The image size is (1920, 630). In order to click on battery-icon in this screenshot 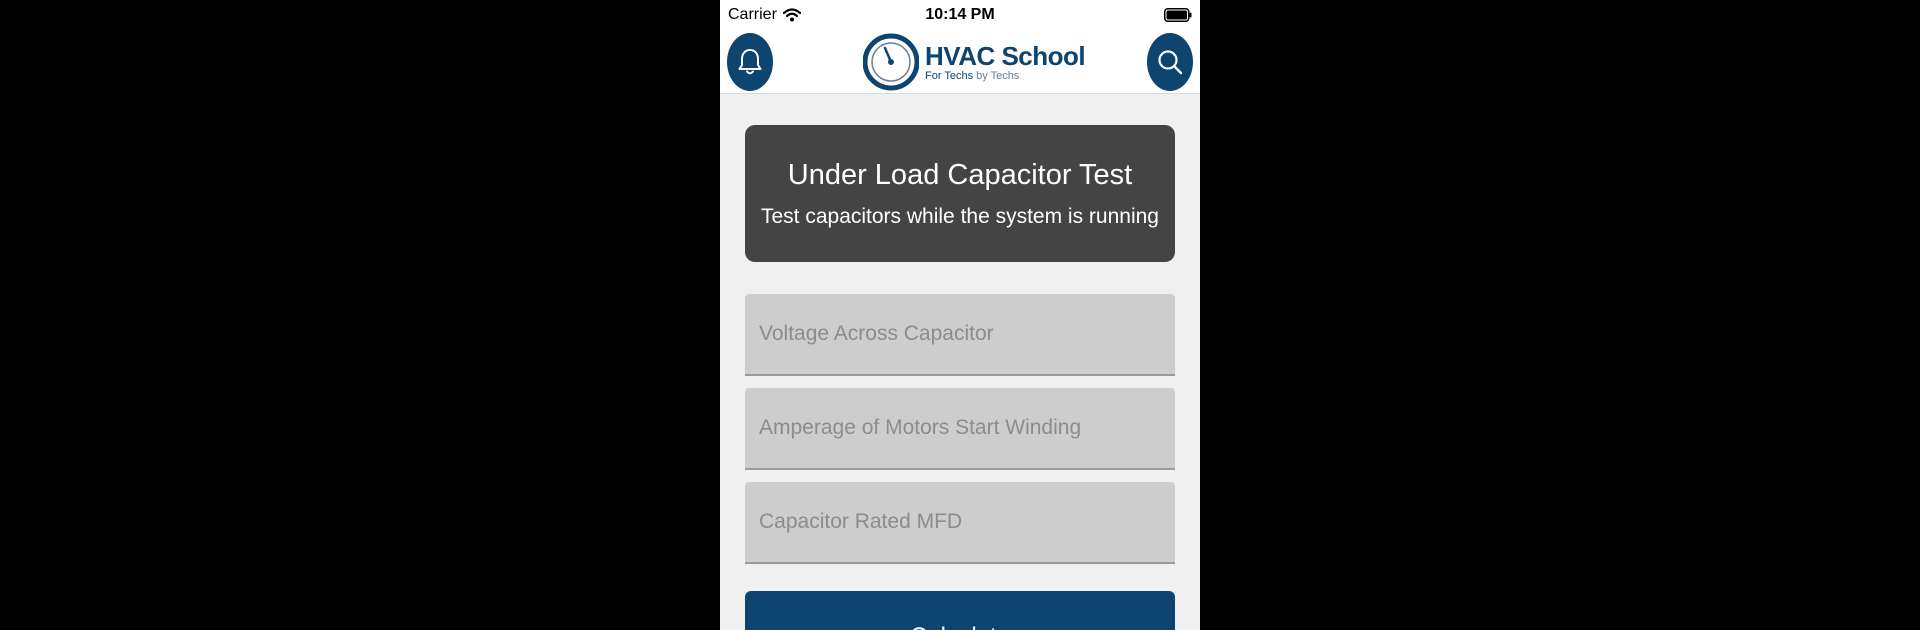, I will do `click(1178, 15)`.